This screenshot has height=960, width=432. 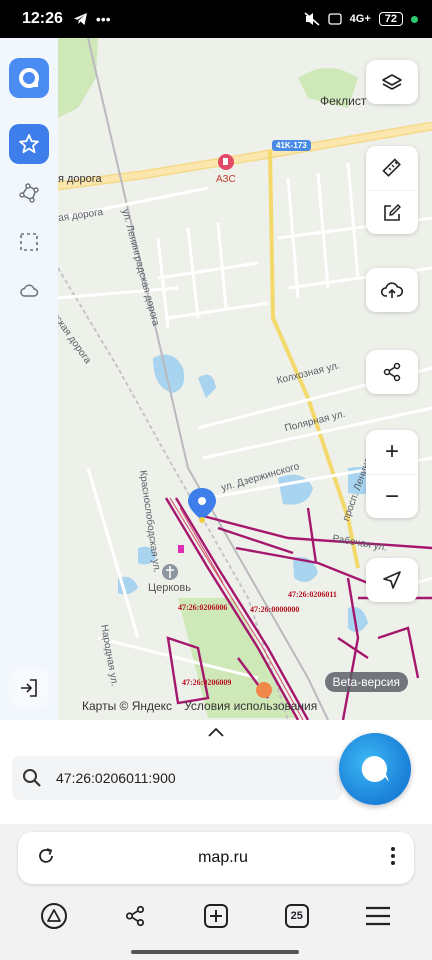 I want to click on logout-button, so click(x=29, y=688).